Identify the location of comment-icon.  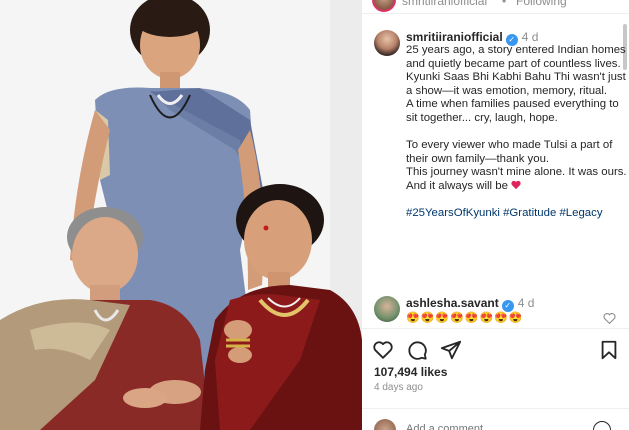
(417, 350).